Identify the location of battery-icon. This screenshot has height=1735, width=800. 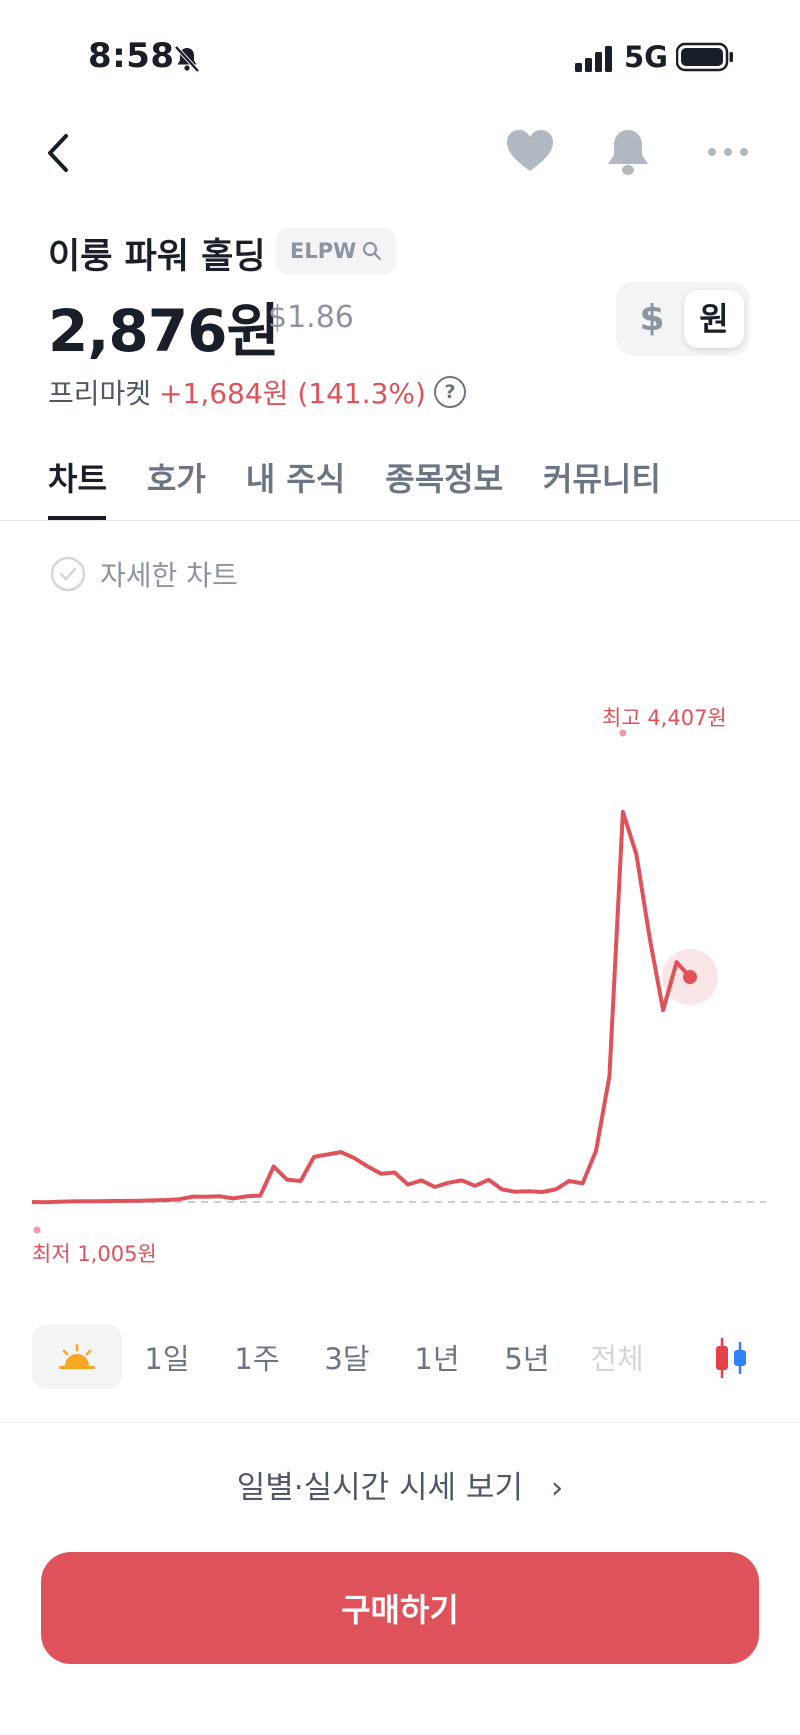
(704, 57).